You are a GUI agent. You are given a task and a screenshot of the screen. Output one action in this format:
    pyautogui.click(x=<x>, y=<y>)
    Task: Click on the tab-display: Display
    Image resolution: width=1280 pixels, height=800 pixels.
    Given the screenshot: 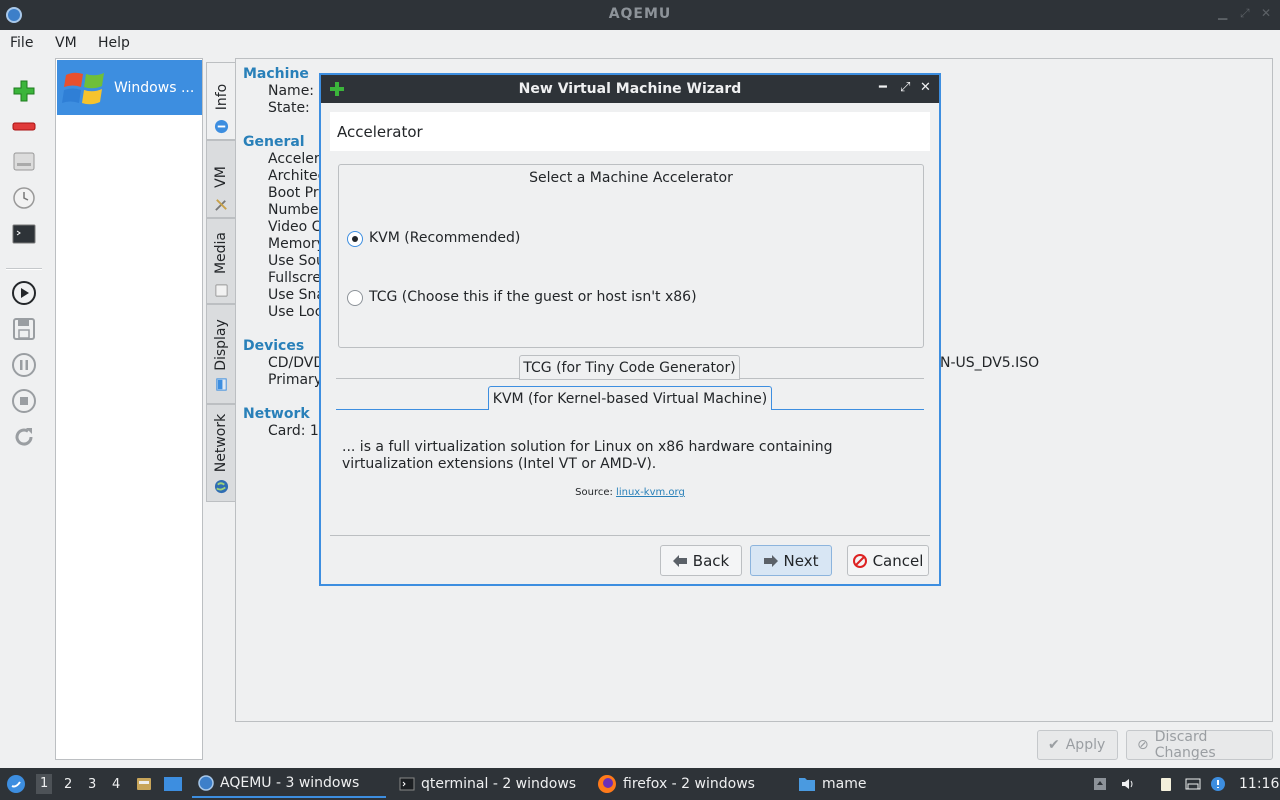 What is the action you would take?
    pyautogui.click(x=221, y=354)
    